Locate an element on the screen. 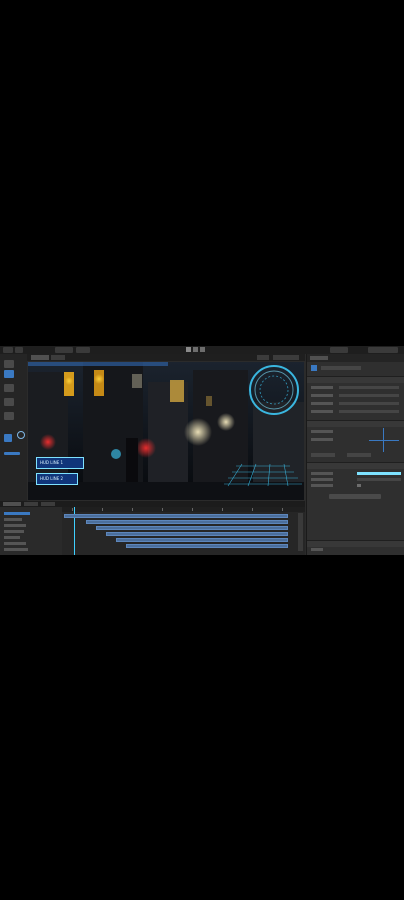 The height and width of the screenshot is (900, 404). rotate-tool-icon is located at coordinates (9, 388).